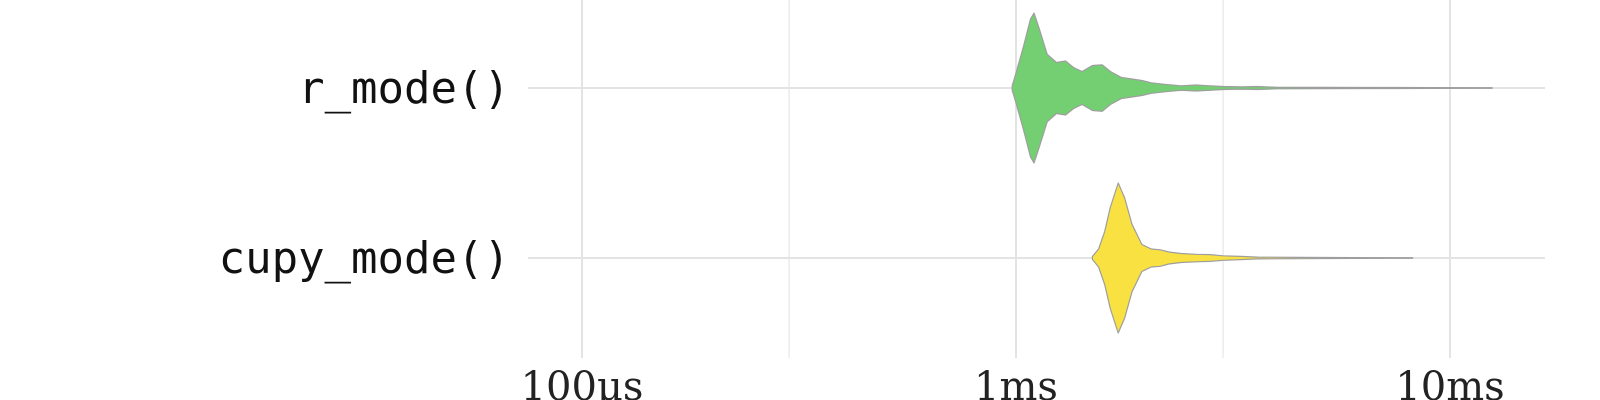 The width and height of the screenshot is (1600, 400). What do you see at coordinates (364, 258) in the screenshot?
I see `category-label: cupy_mode()` at bounding box center [364, 258].